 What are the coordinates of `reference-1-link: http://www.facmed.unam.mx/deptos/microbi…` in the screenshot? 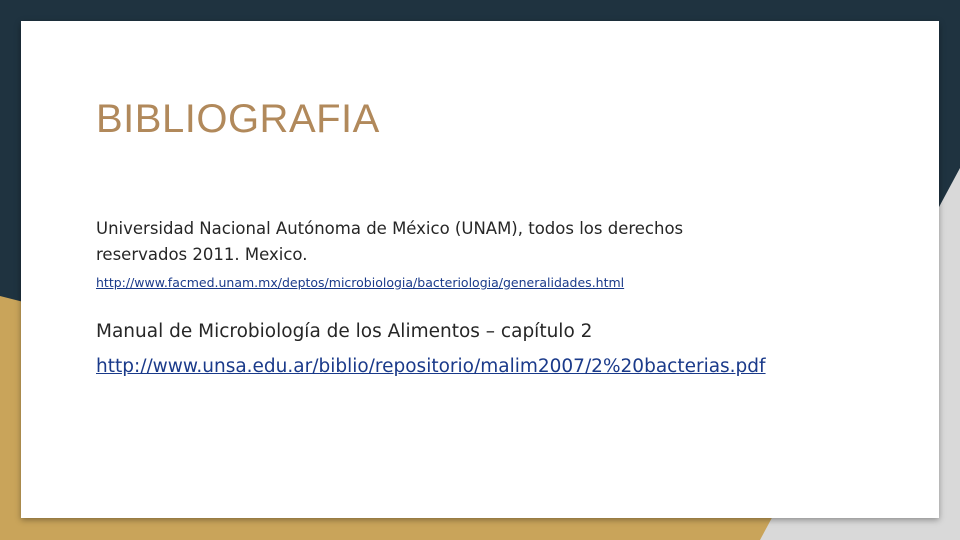 It's located at (360, 282).